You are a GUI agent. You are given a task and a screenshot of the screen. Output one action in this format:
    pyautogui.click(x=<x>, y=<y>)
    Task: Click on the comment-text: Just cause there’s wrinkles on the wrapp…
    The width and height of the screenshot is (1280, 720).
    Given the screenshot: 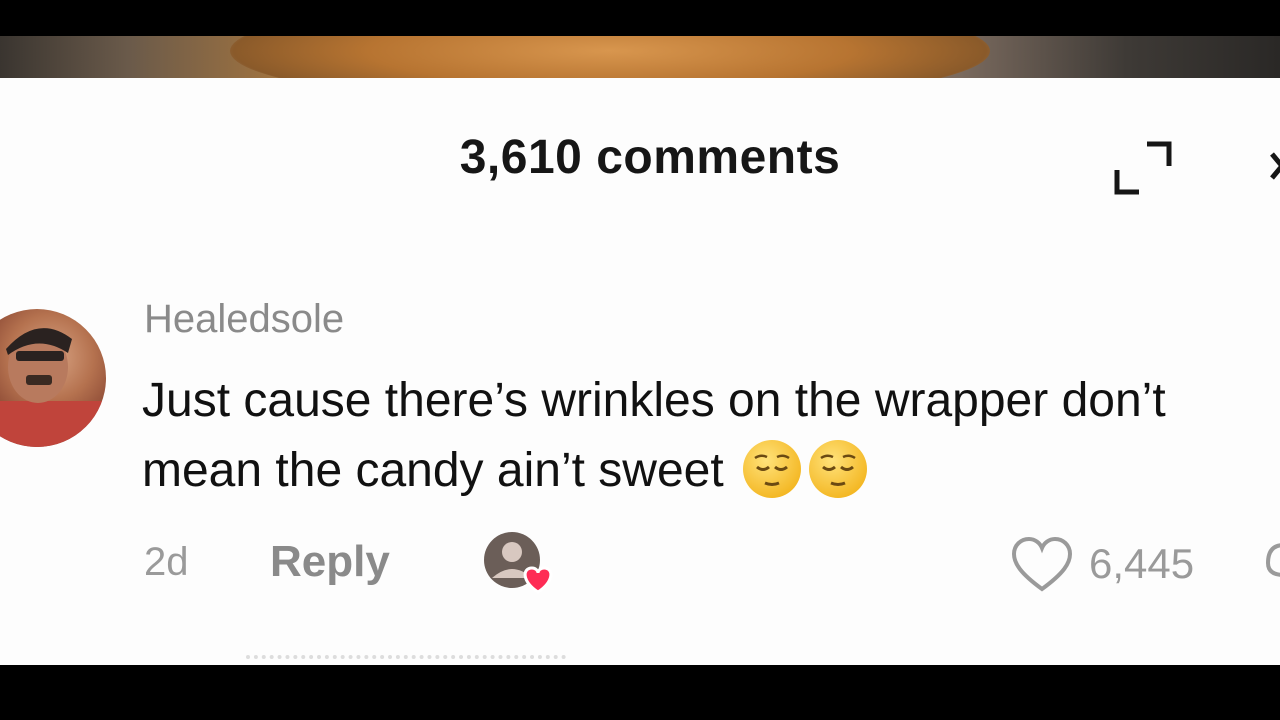 What is the action you would take?
    pyautogui.click(x=654, y=435)
    